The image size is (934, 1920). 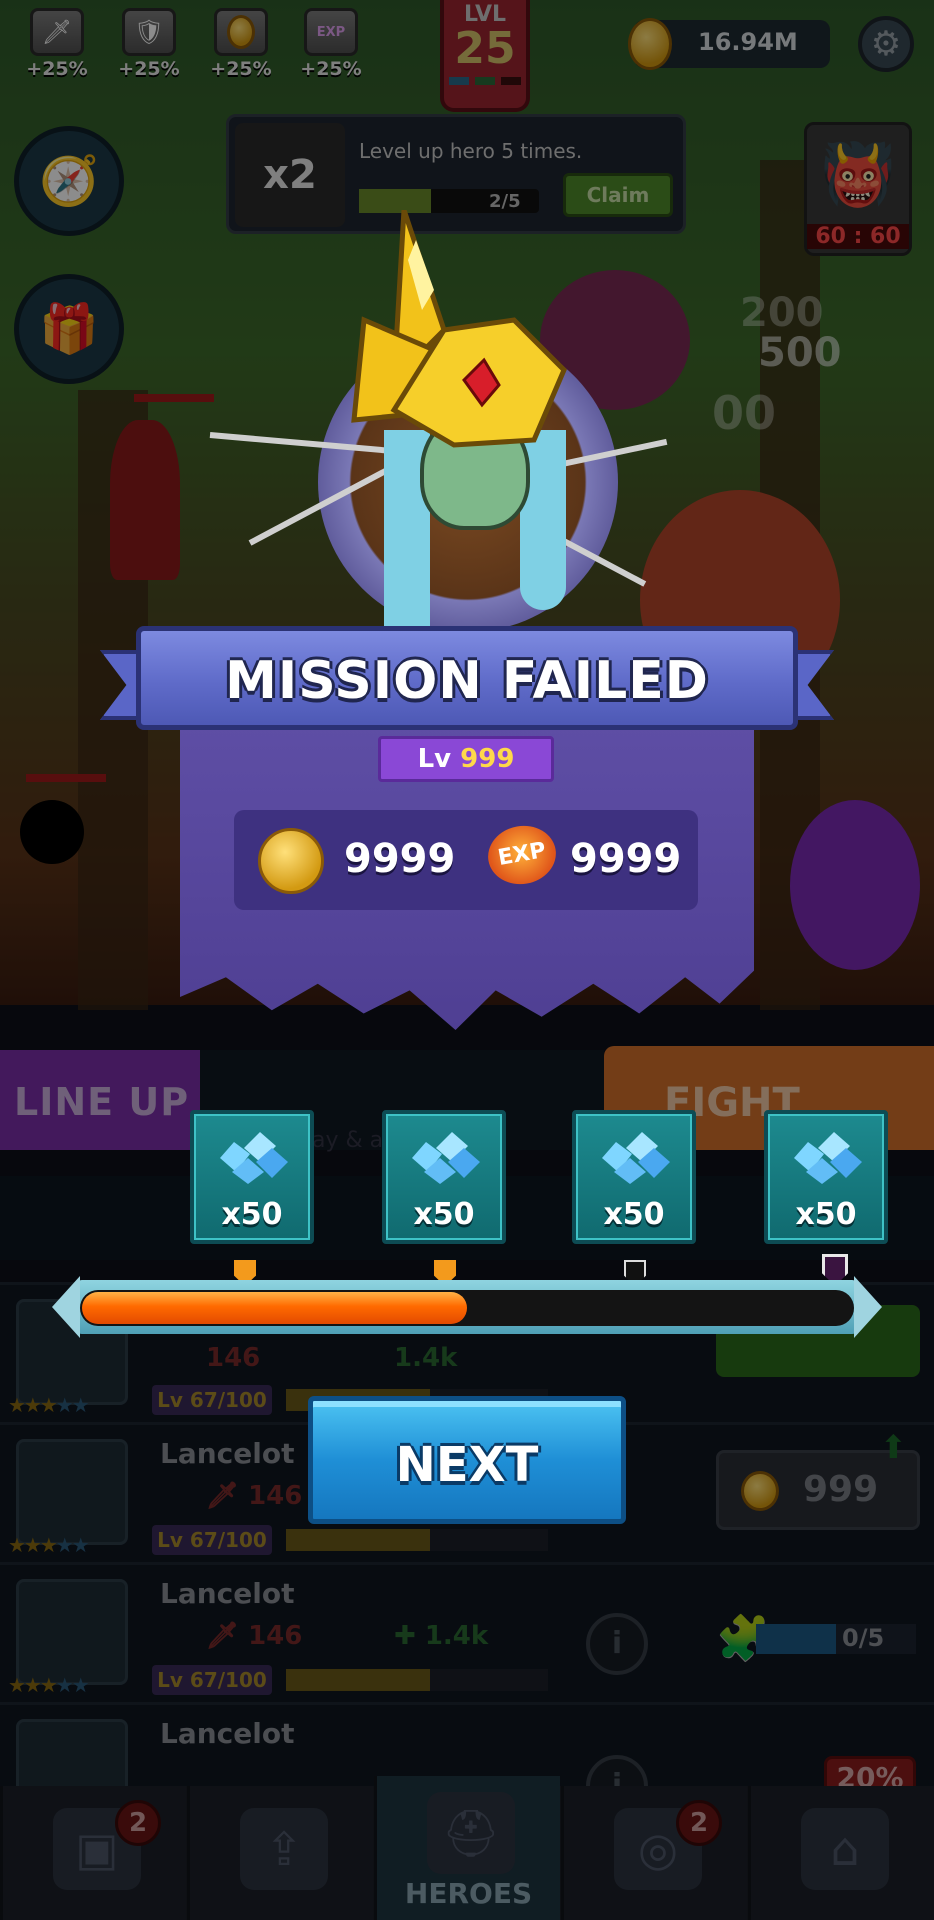 I want to click on next-button: NEXT, so click(x=467, y=1460).